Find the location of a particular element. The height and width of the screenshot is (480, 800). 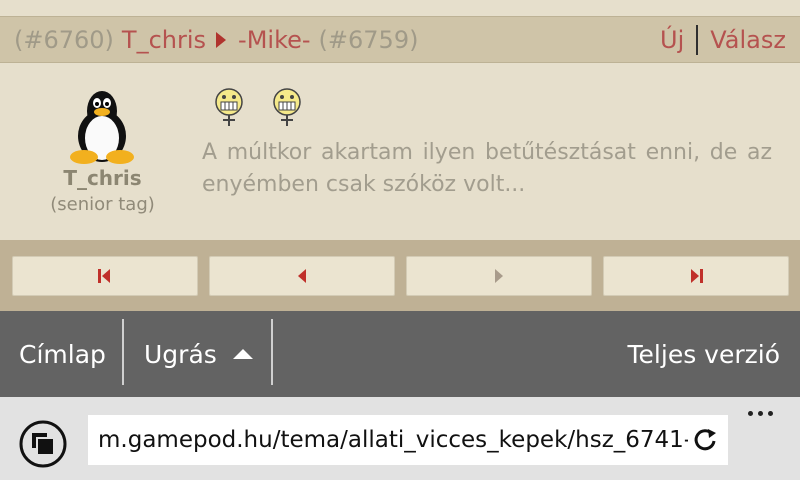

last-page-button is located at coordinates (696, 276).